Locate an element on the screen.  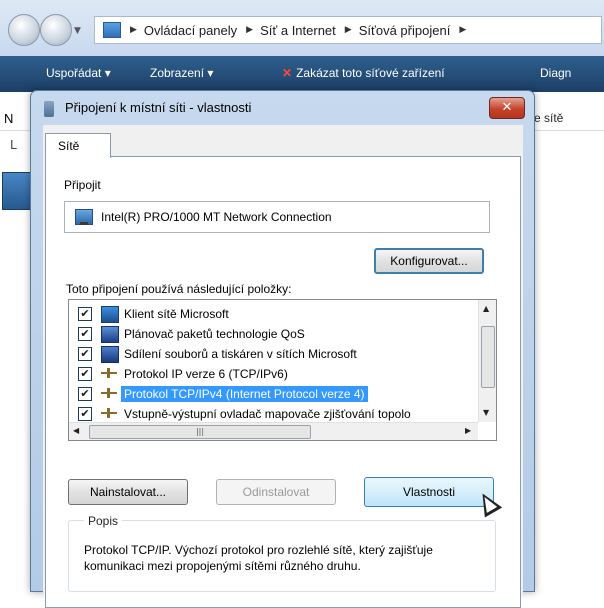
scroll-up-icon: ▲ is located at coordinates (486, 308).